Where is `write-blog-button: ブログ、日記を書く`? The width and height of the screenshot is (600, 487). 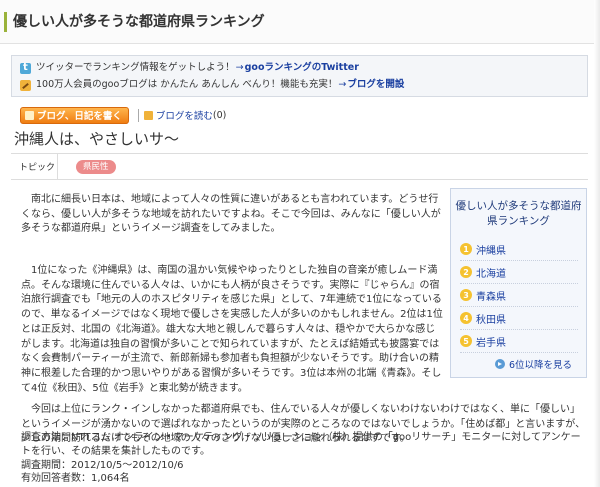
write-blog-button: ブログ、日記を書く is located at coordinates (74, 115).